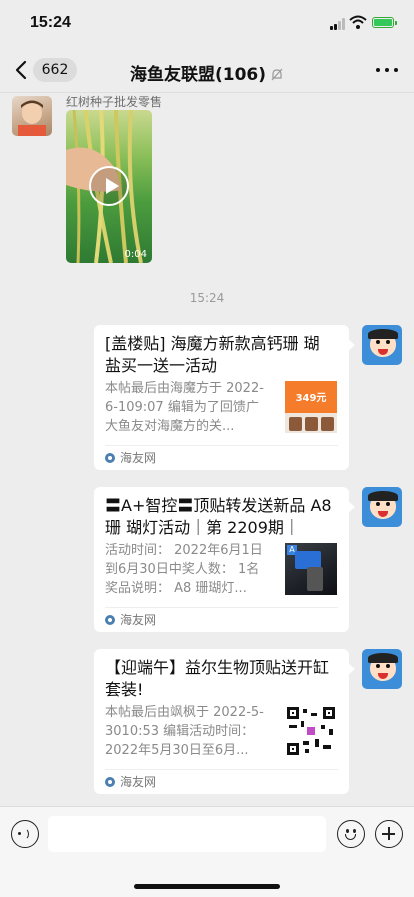 The width and height of the screenshot is (414, 897). I want to click on video-message: 0:04, so click(109, 186).